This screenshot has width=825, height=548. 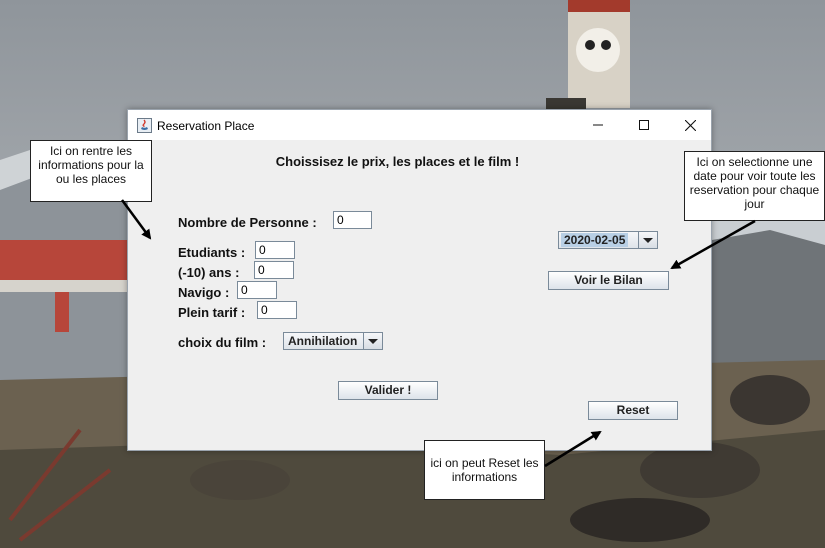 What do you see at coordinates (573, 449) in the screenshot?
I see `arrow-to-reset-icon` at bounding box center [573, 449].